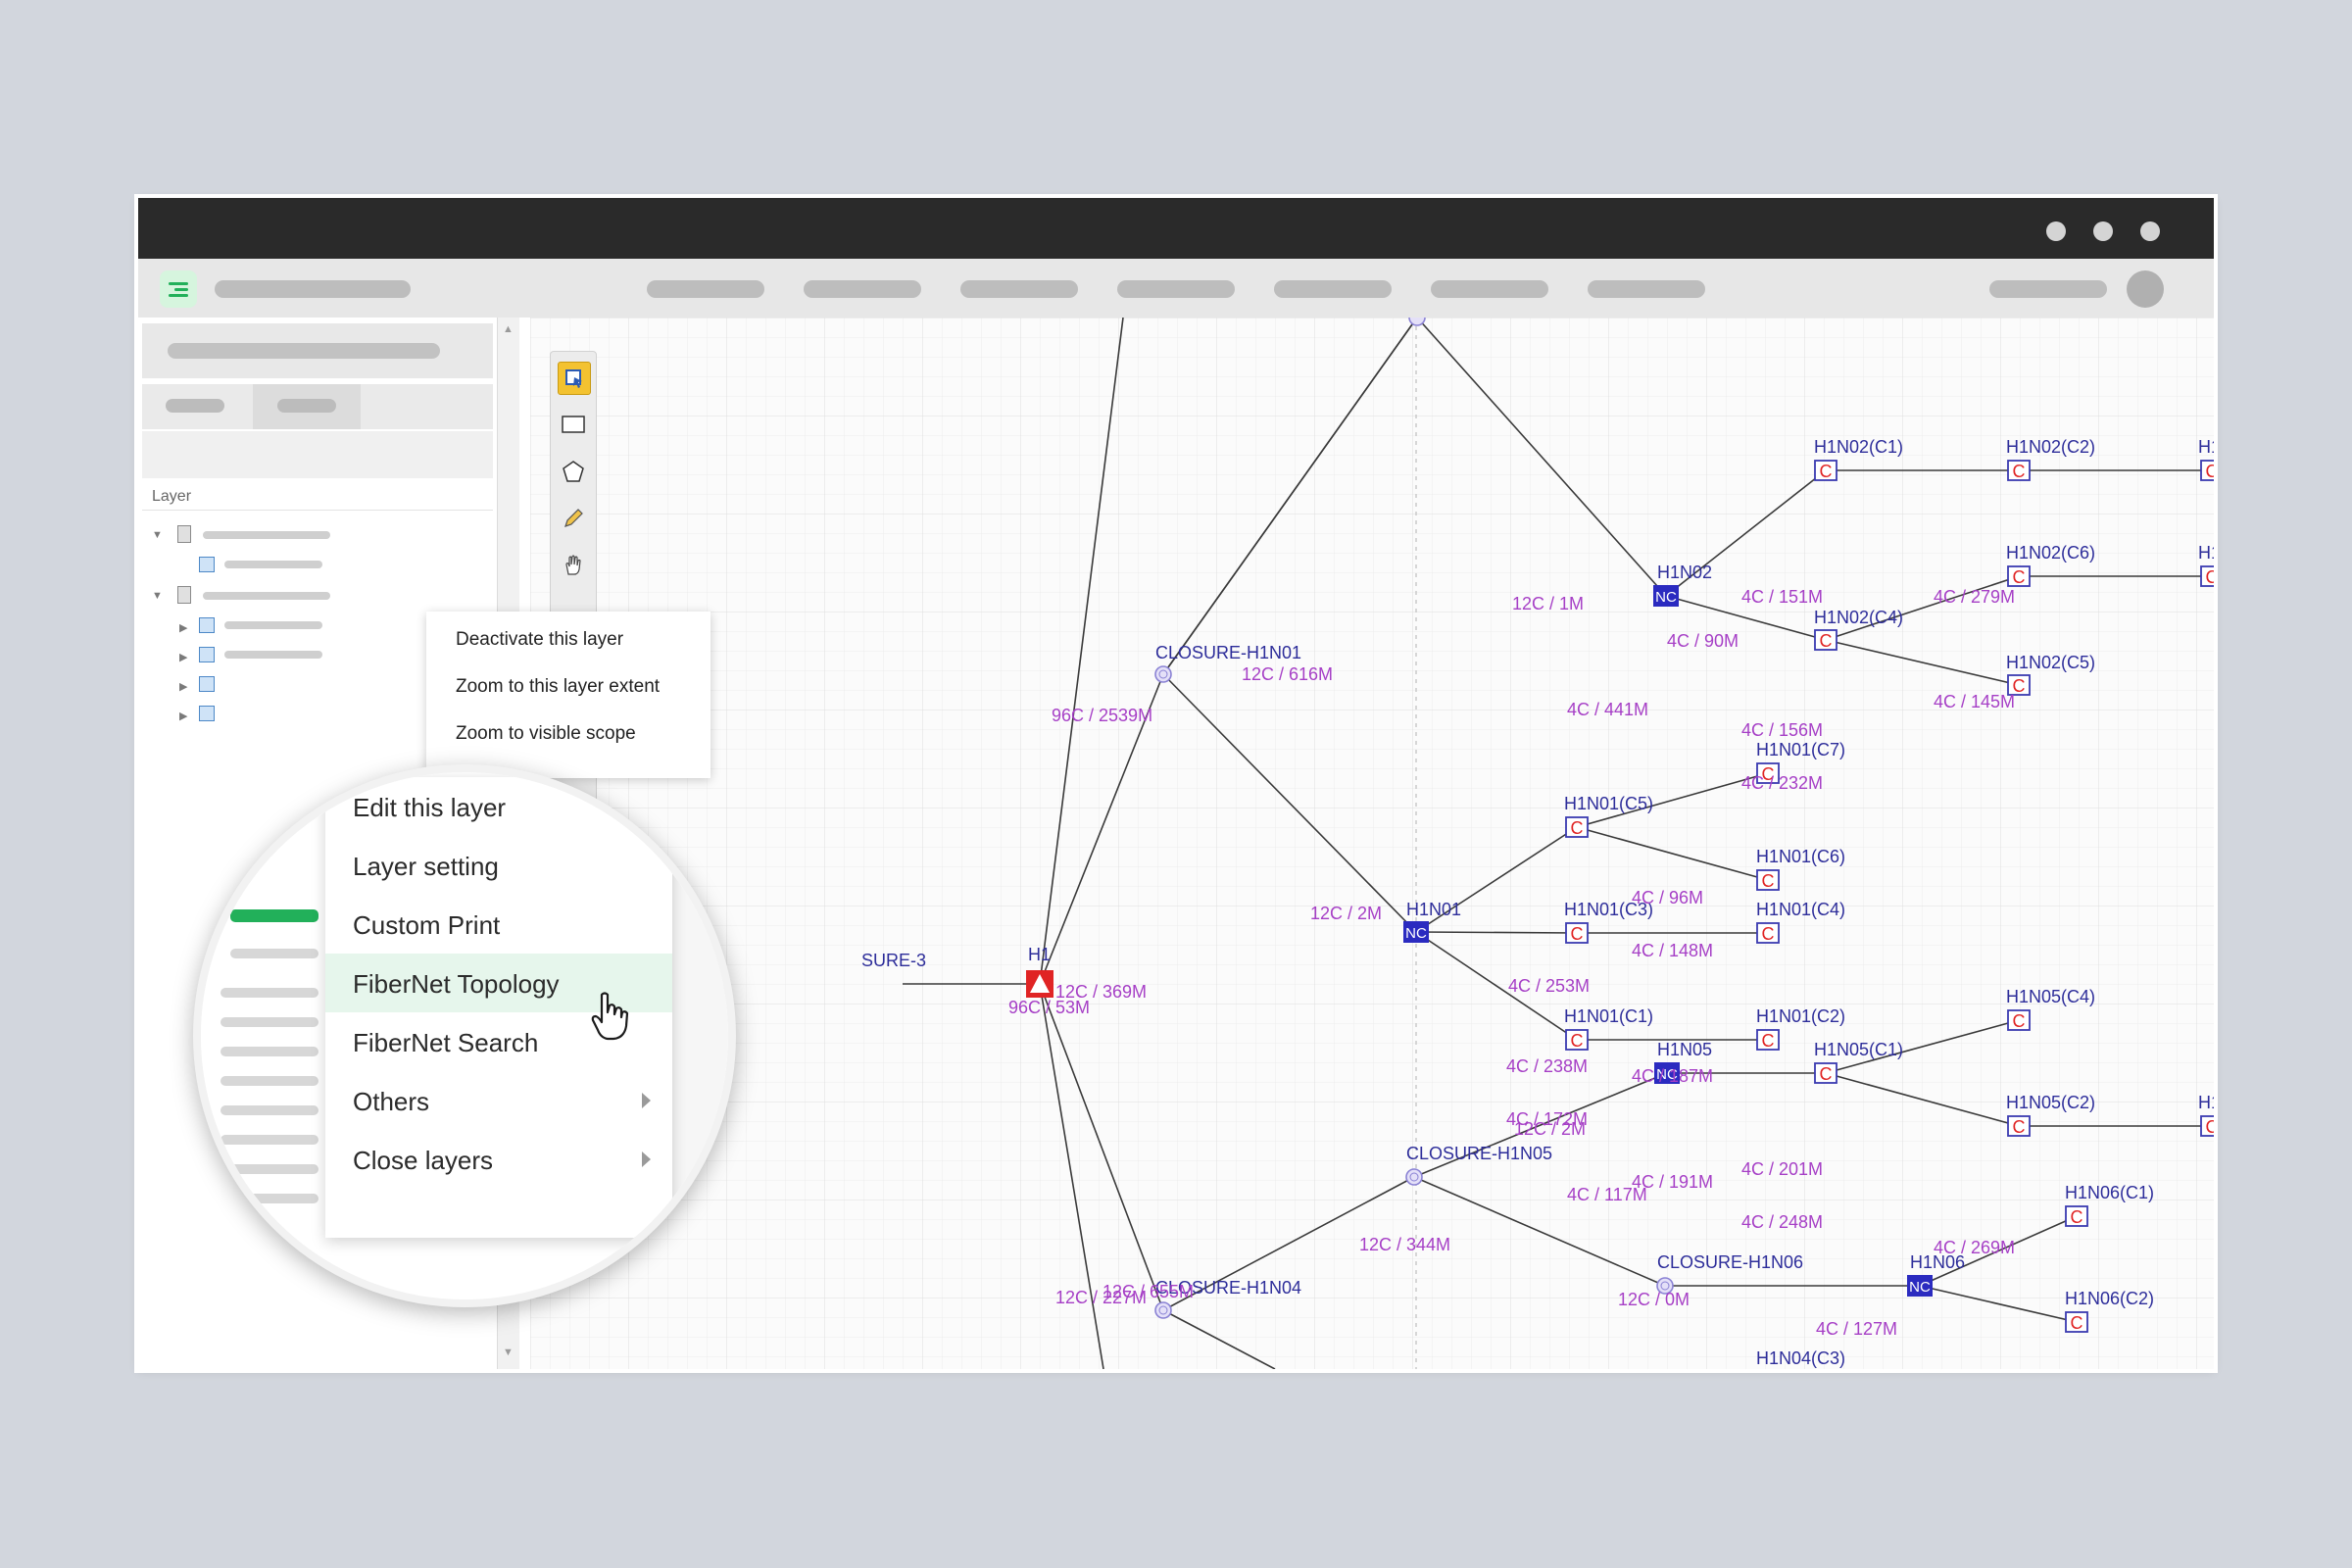  I want to click on cable-spec-label: 12C / 2M, so click(1346, 913).